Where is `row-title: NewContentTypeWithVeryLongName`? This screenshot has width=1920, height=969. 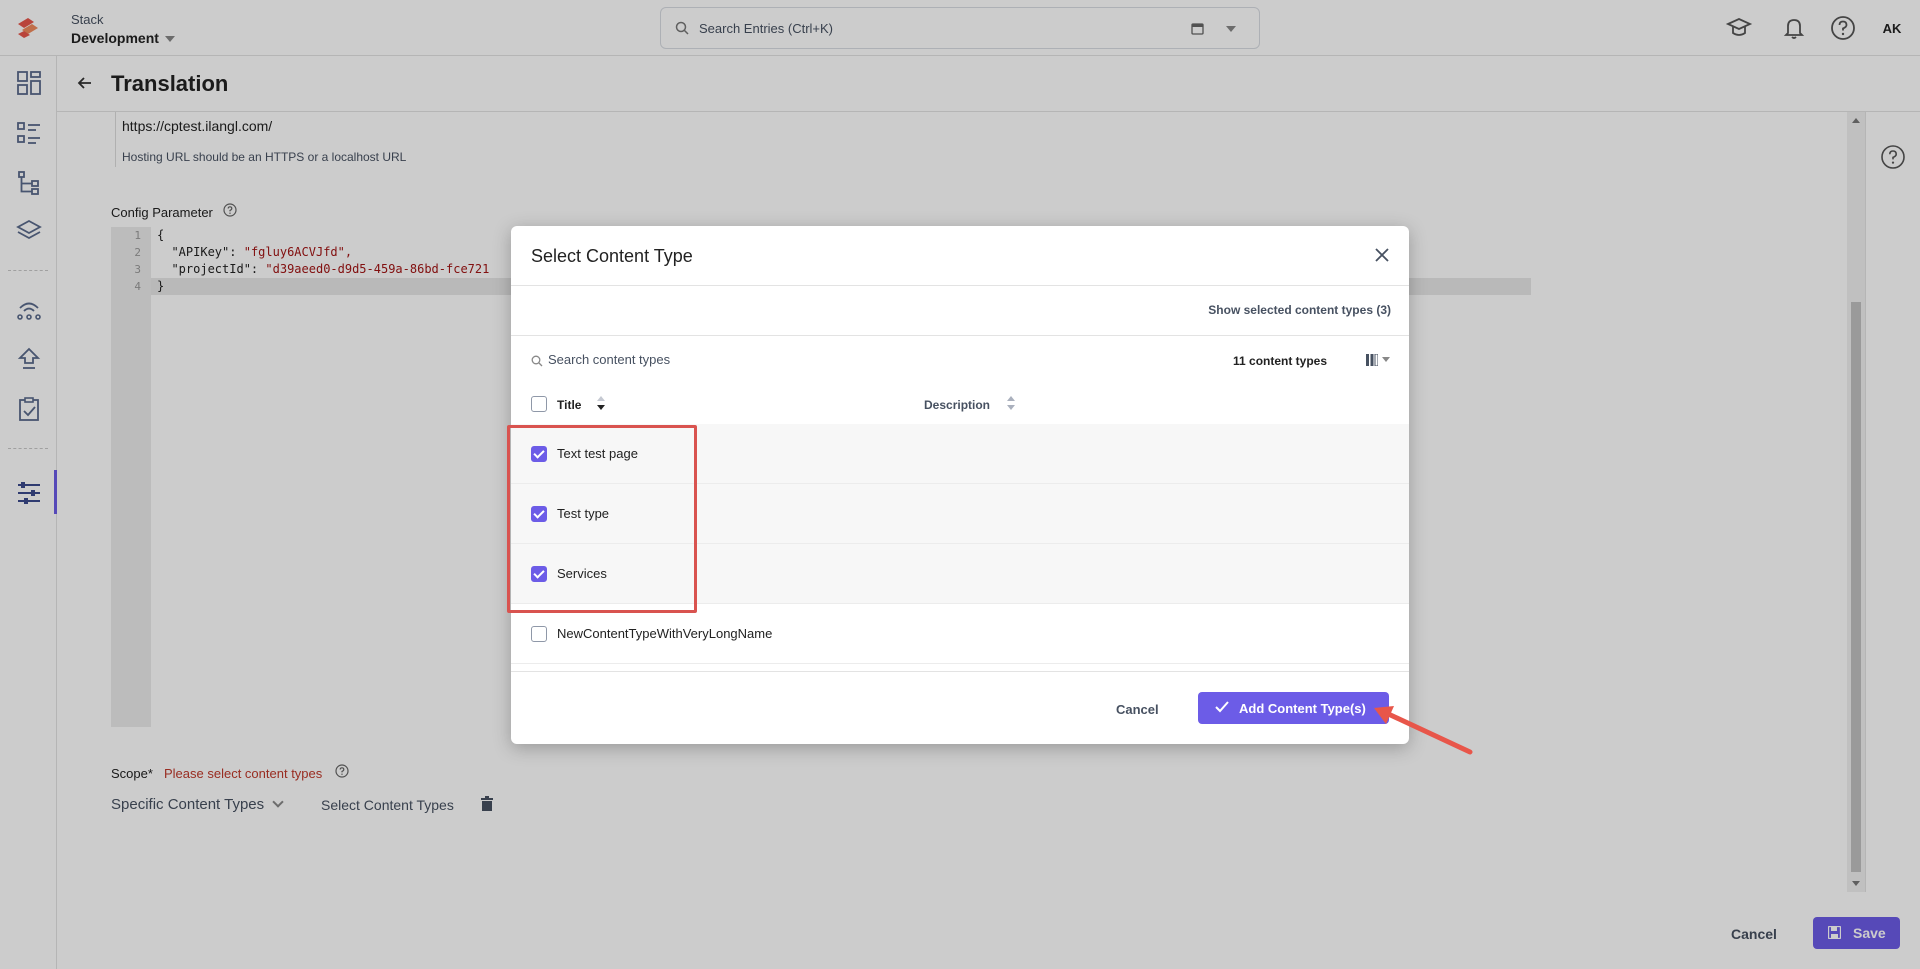 row-title: NewContentTypeWithVeryLongName is located at coordinates (665, 633).